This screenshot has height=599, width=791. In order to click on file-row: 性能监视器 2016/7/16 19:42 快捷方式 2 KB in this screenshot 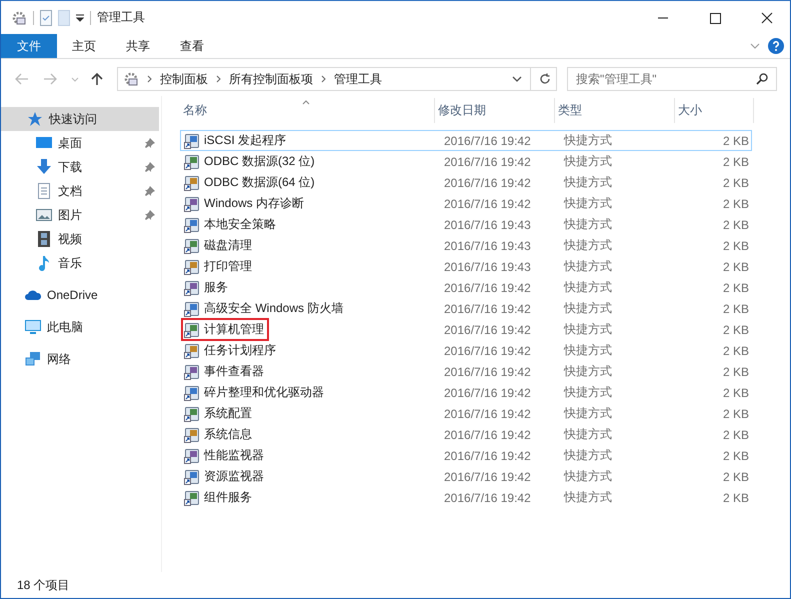, I will do `click(466, 455)`.